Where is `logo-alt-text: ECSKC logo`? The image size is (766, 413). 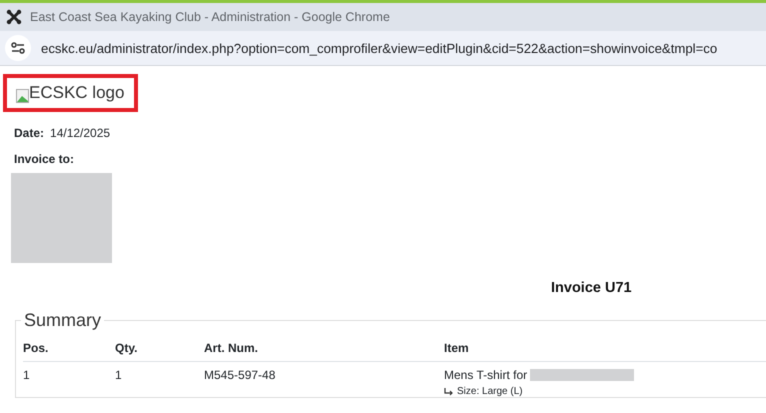 logo-alt-text: ECSKC logo is located at coordinates (76, 93).